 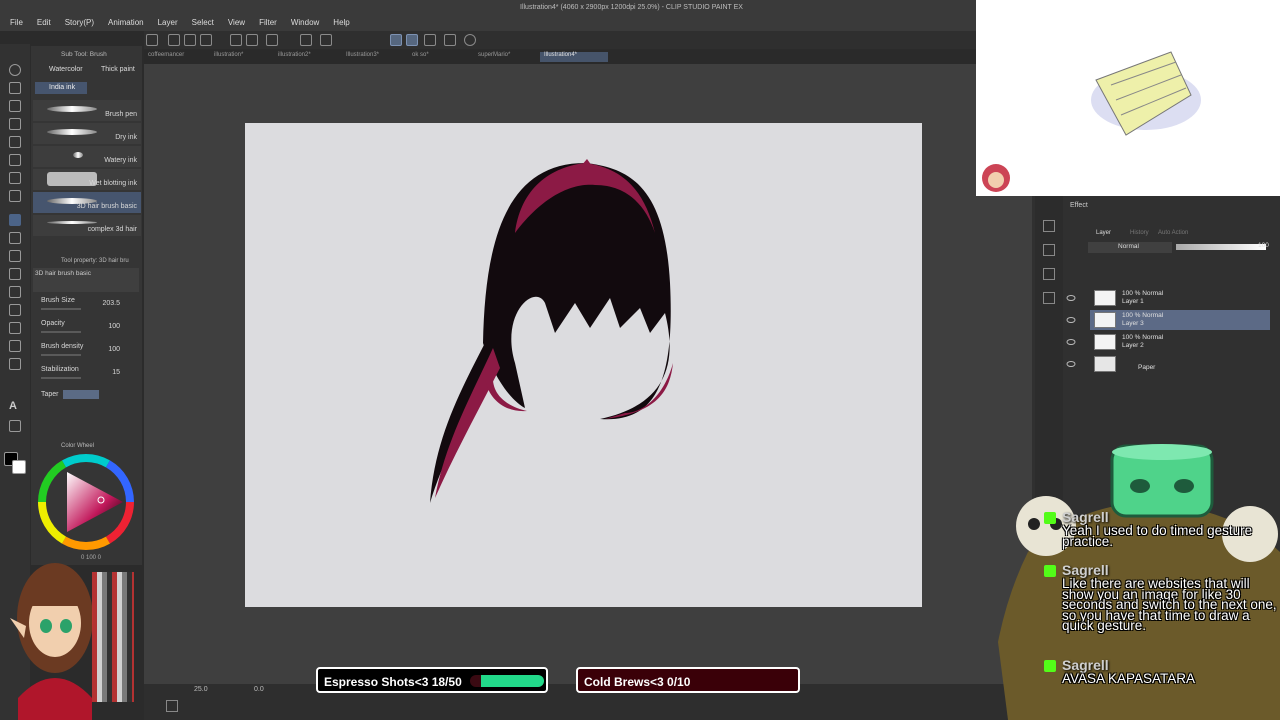 What do you see at coordinates (172, 706) in the screenshot?
I see `navigator-toggle-icon` at bounding box center [172, 706].